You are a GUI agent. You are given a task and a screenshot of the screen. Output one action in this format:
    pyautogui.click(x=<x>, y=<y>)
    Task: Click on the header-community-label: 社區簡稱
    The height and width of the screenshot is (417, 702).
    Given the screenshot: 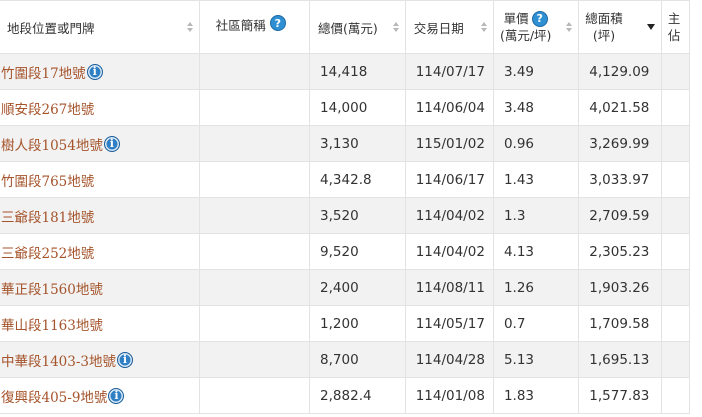 What is the action you would take?
    pyautogui.click(x=240, y=25)
    